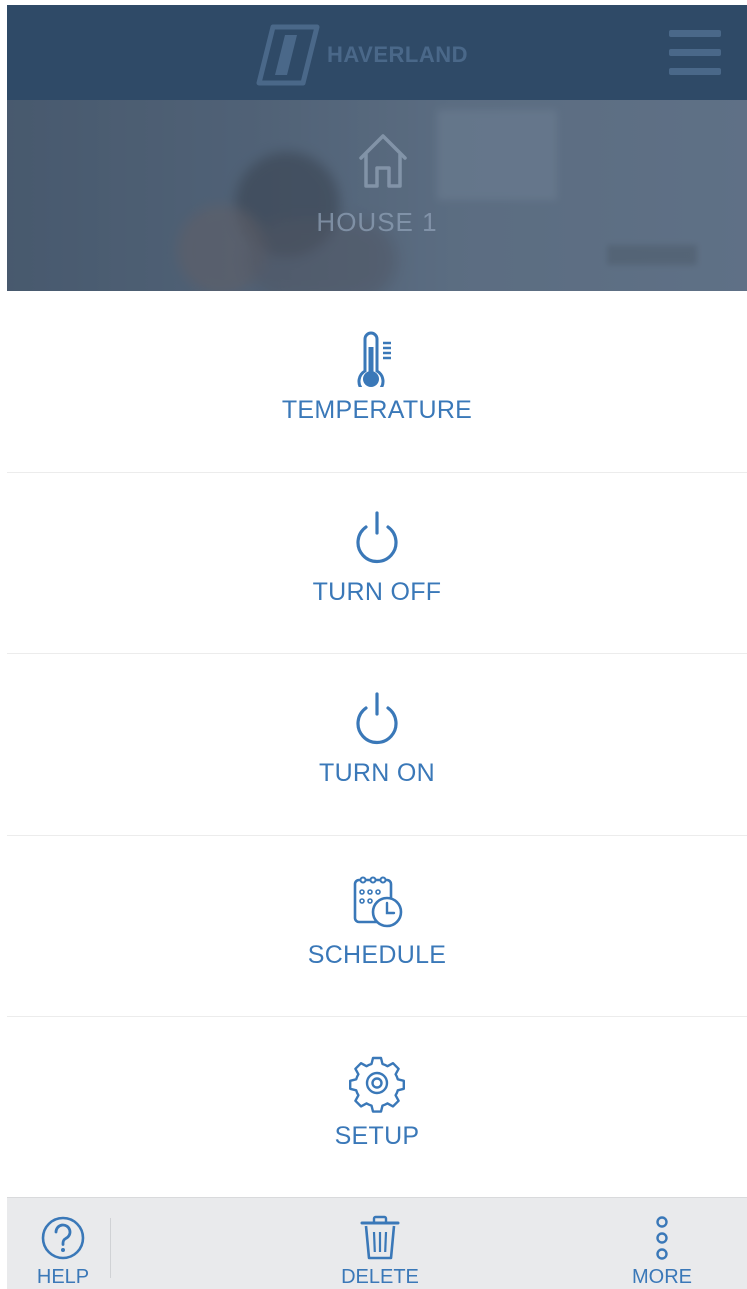 This screenshot has height=1289, width=747. What do you see at coordinates (380, 1237) in the screenshot?
I see `trash-icon` at bounding box center [380, 1237].